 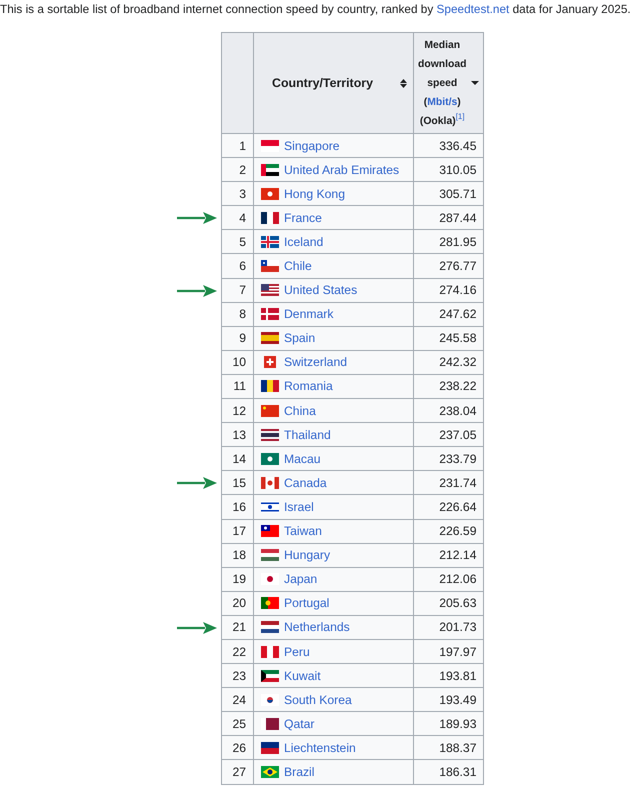 What do you see at coordinates (457, 555) in the screenshot?
I see `speed-value: 212.14` at bounding box center [457, 555].